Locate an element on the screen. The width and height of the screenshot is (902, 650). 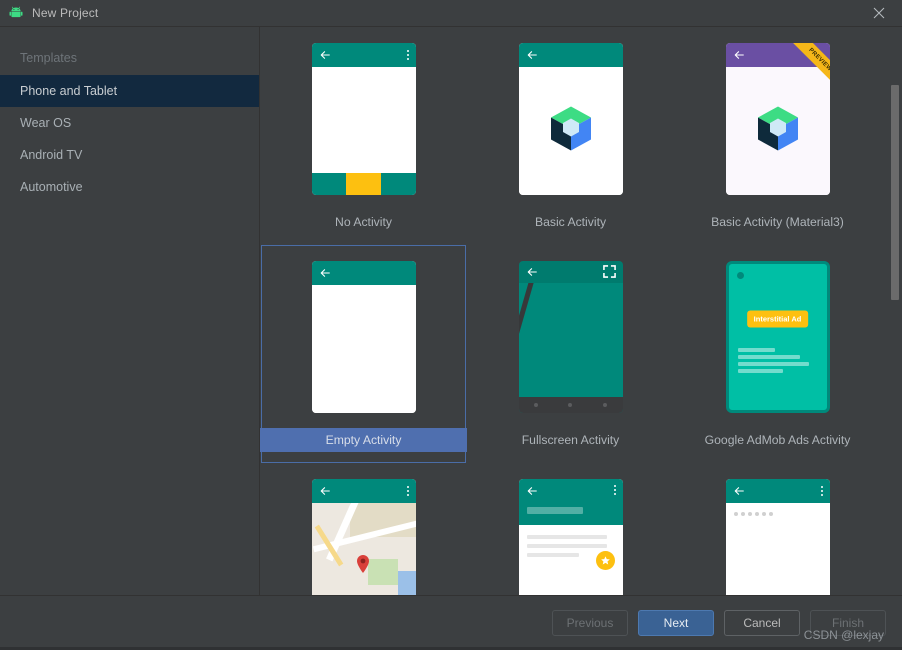
sidebar-group-label: Templates is located at coordinates (48, 58).